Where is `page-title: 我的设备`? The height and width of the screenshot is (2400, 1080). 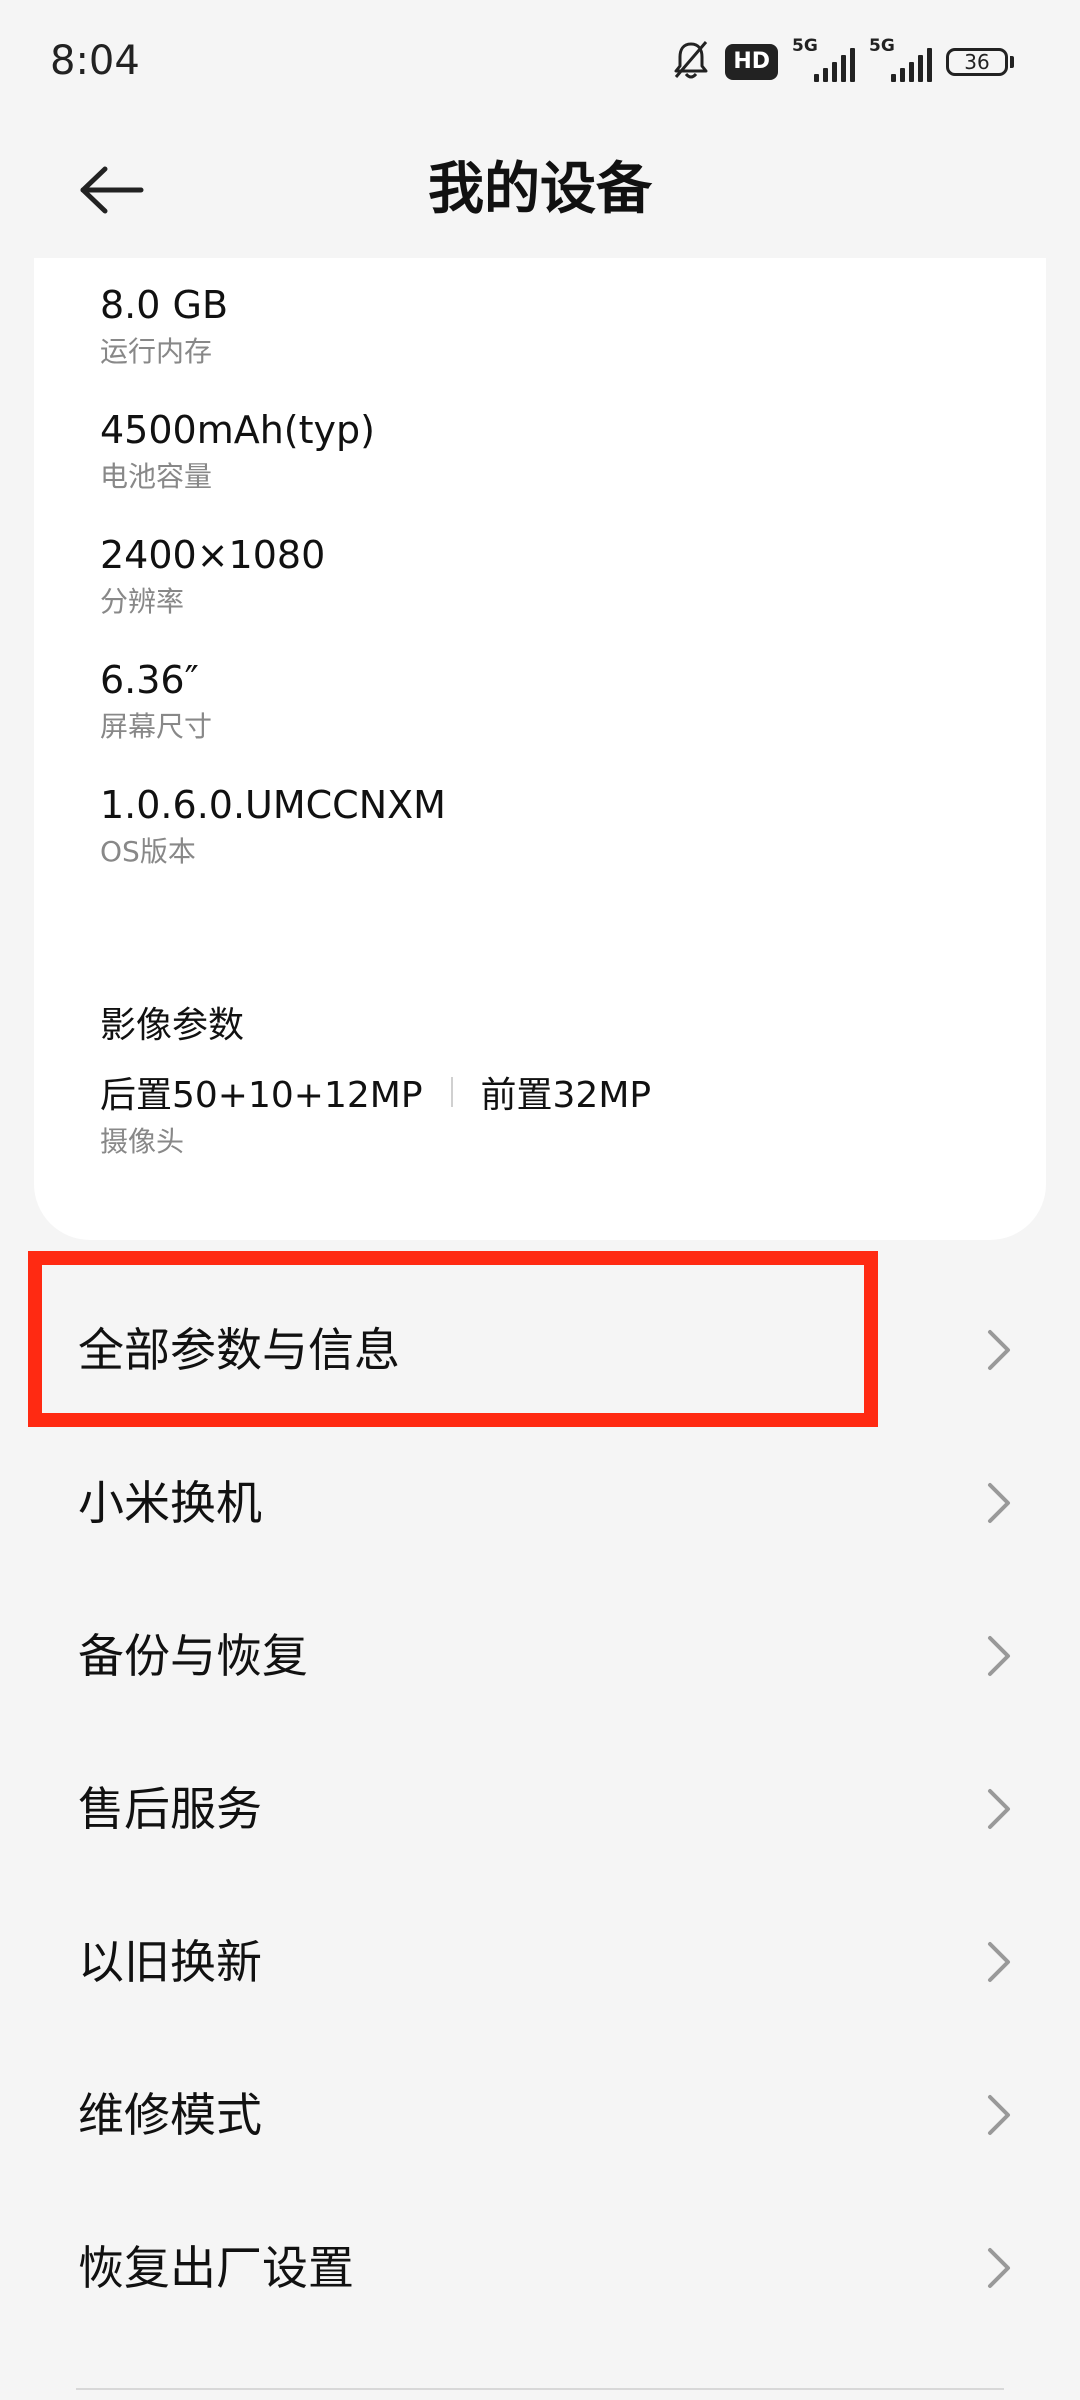
page-title: 我的设备 is located at coordinates (540, 189).